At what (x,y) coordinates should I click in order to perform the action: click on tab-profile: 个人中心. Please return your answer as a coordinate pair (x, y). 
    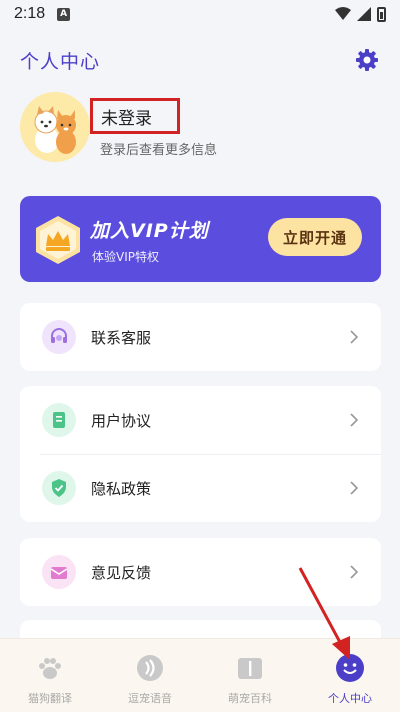
    Looking at the image, I should click on (350, 675).